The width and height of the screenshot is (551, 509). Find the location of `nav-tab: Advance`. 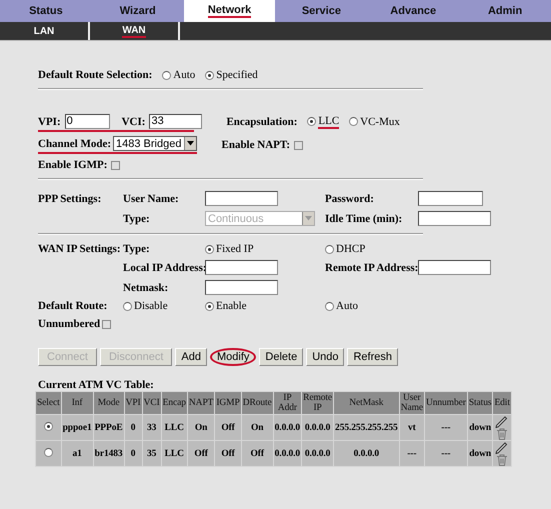

nav-tab: Advance is located at coordinates (413, 11).